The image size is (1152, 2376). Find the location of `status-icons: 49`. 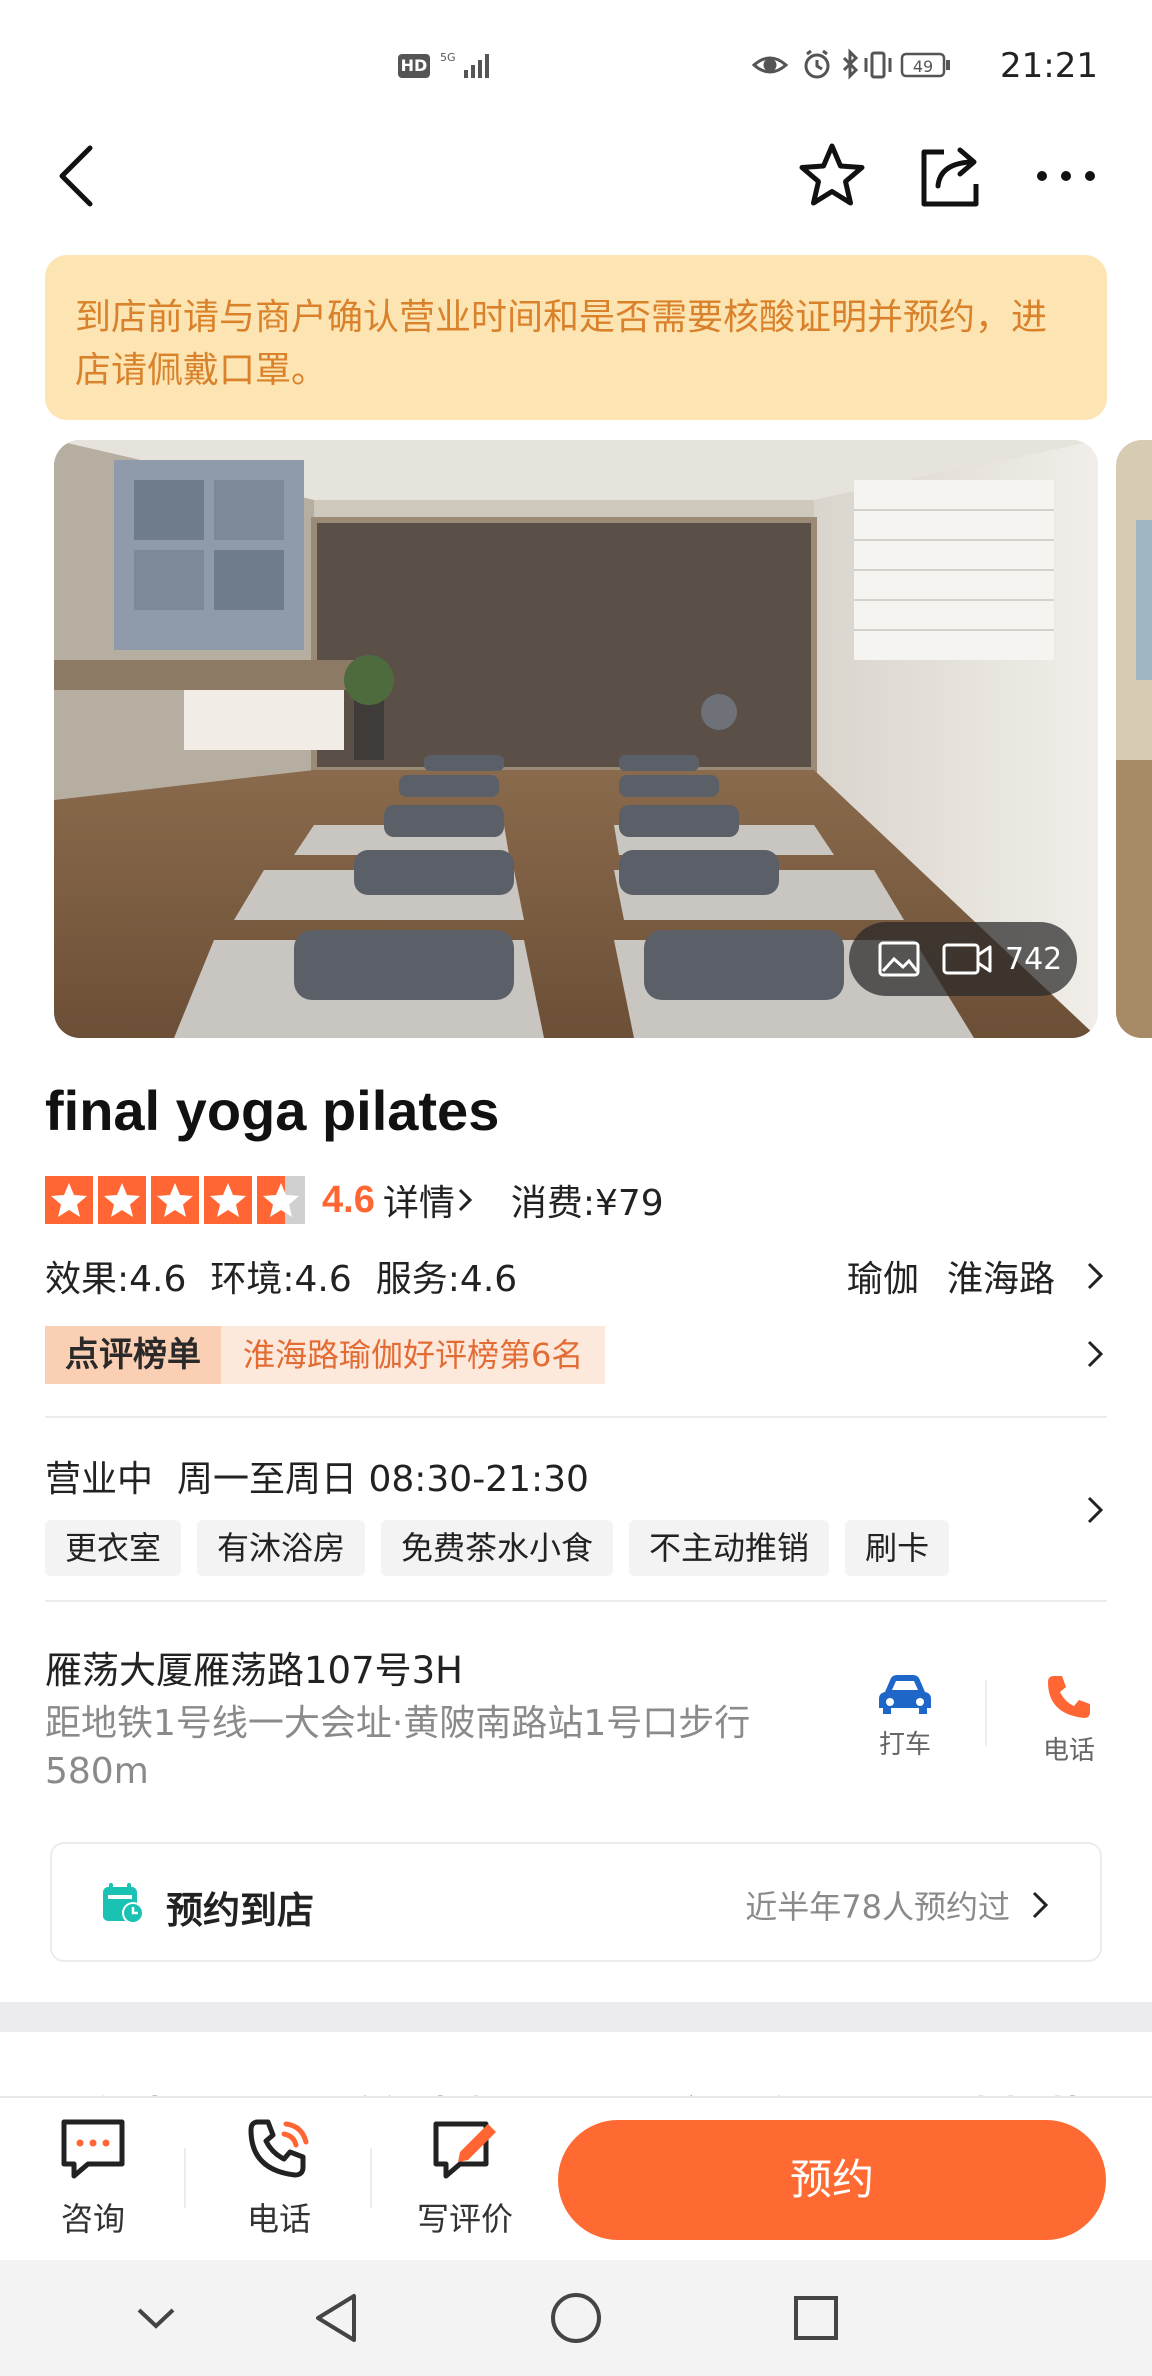

status-icons: 49 is located at coordinates (851, 64).